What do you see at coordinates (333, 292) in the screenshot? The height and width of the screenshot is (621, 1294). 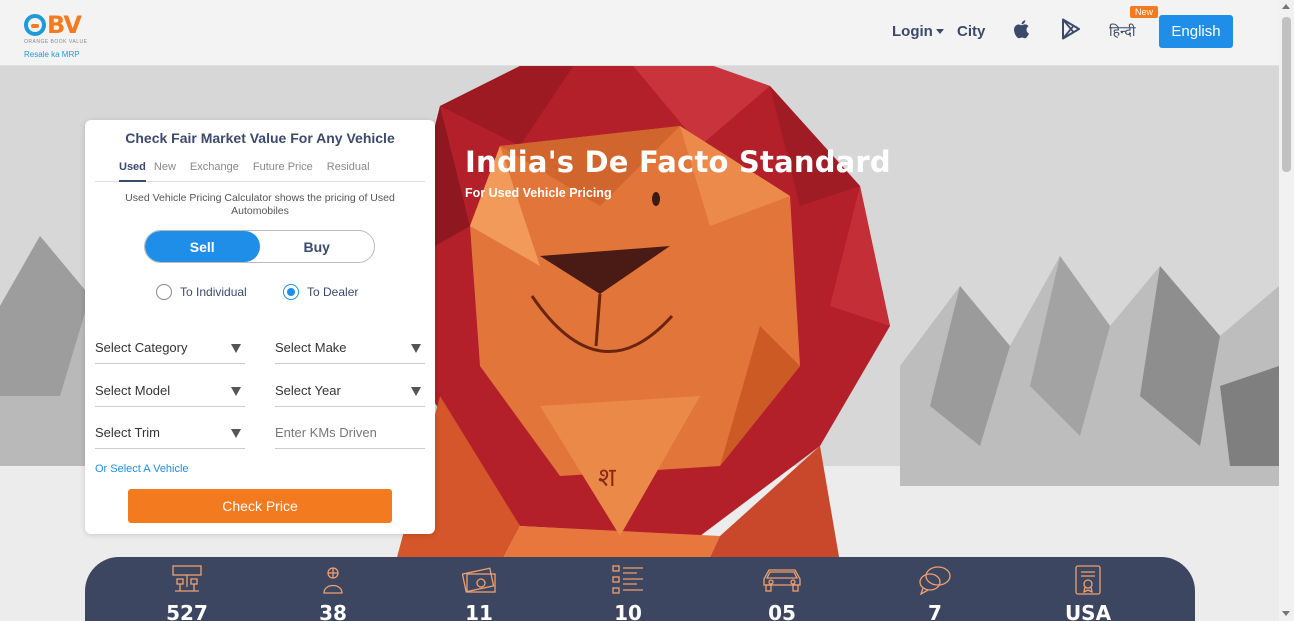 I see `radio-label: To Dealer` at bounding box center [333, 292].